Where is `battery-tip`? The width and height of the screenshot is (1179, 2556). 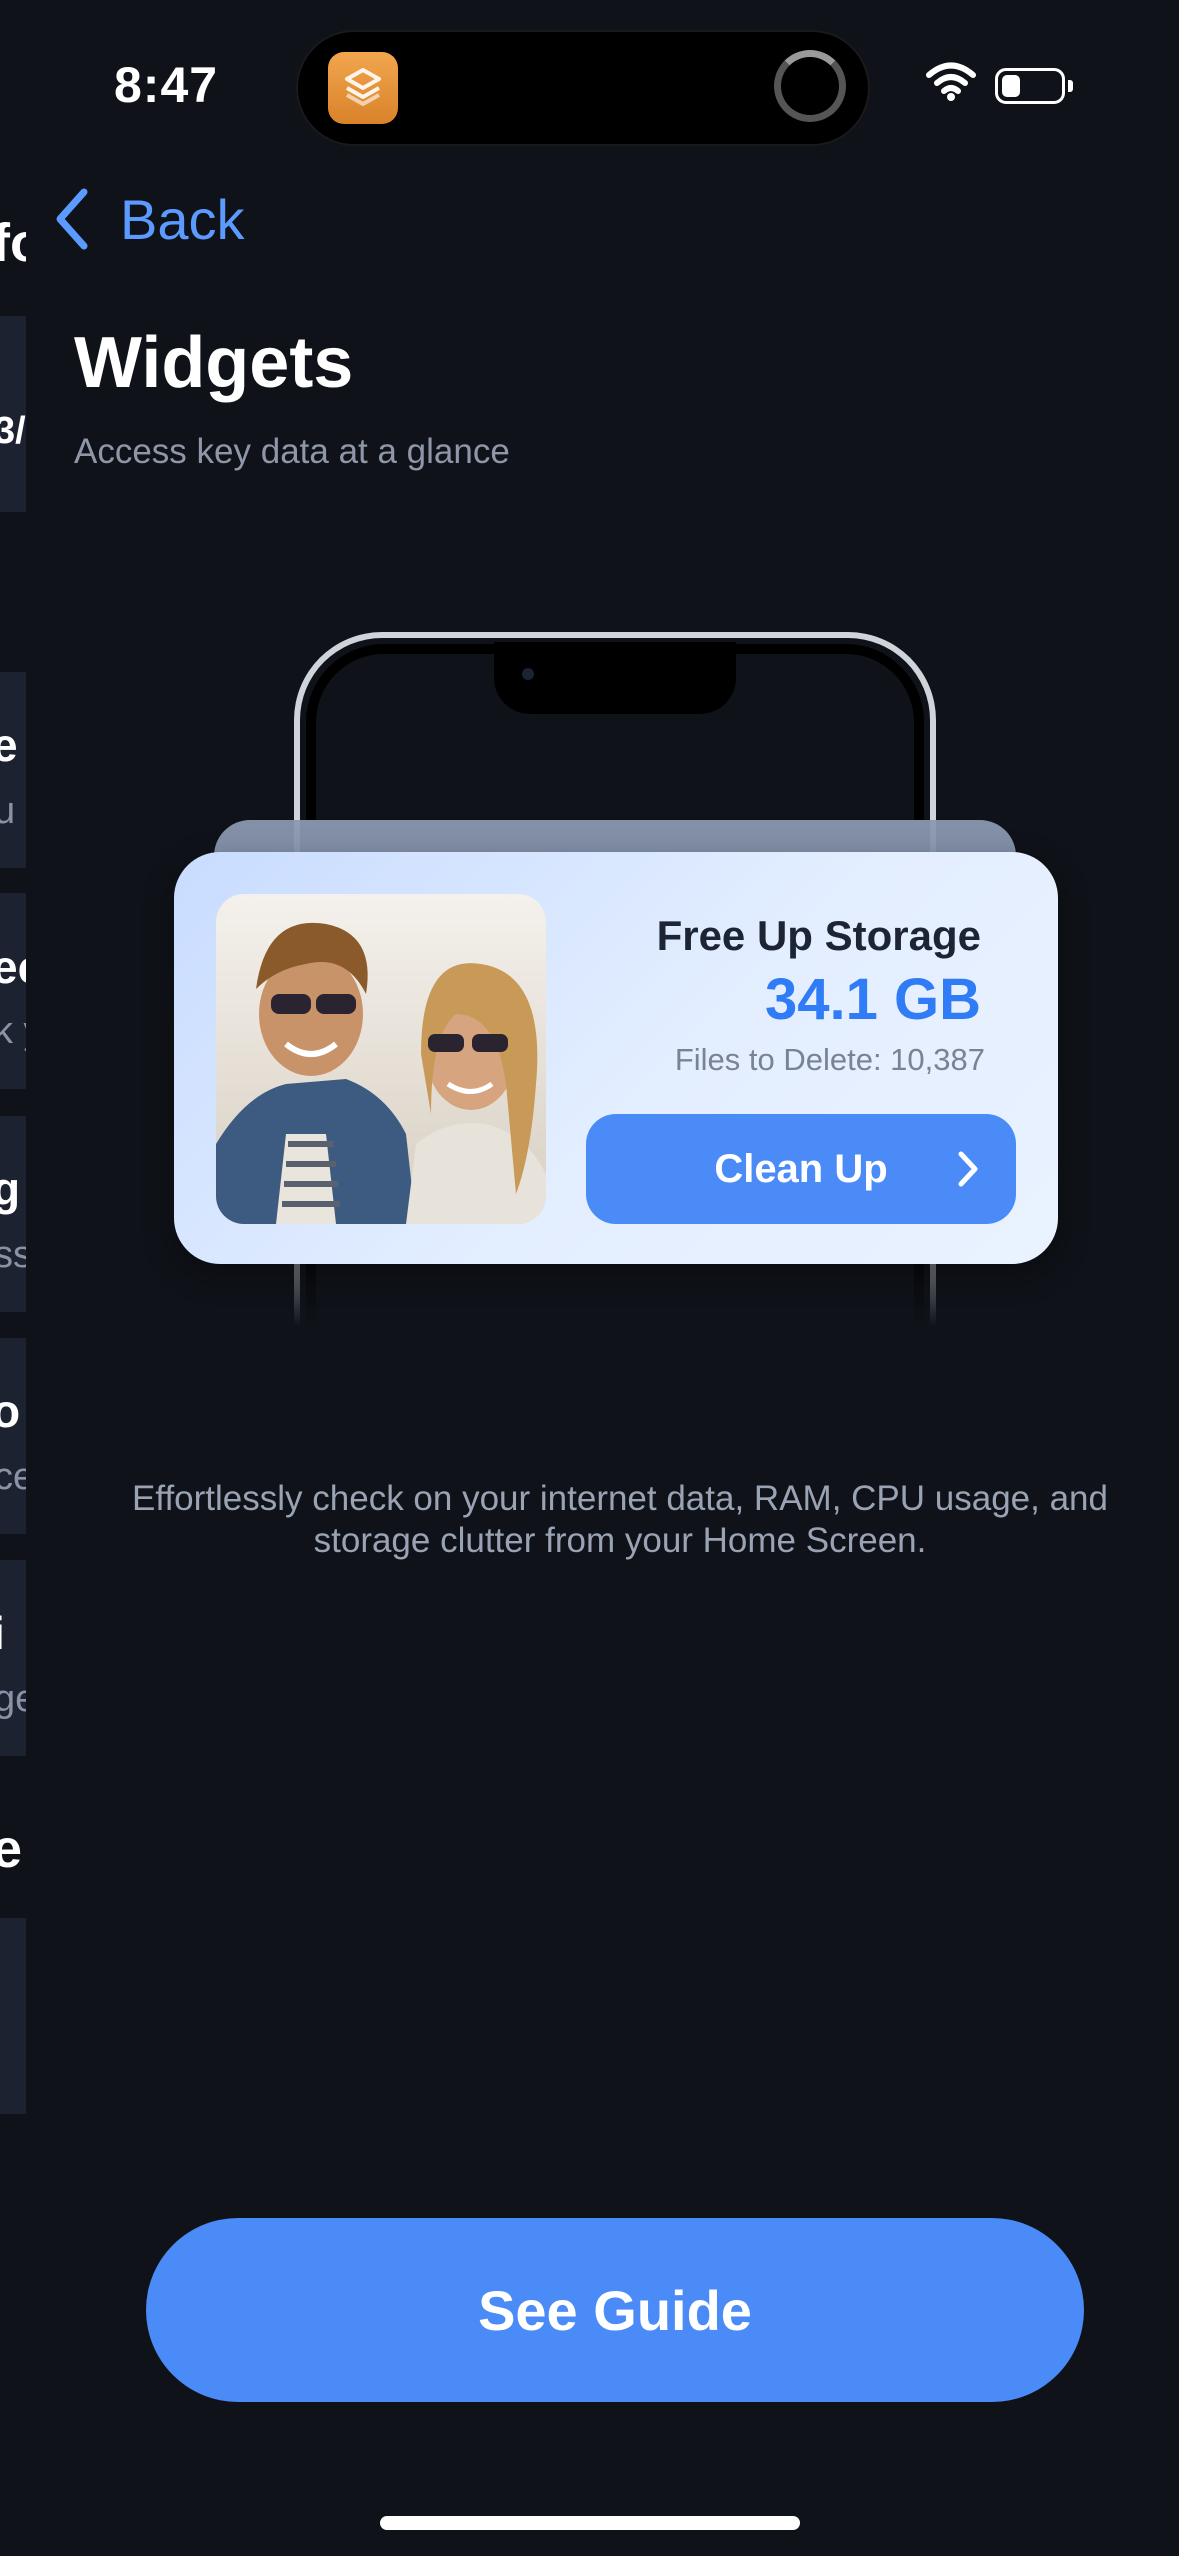 battery-tip is located at coordinates (1070, 86).